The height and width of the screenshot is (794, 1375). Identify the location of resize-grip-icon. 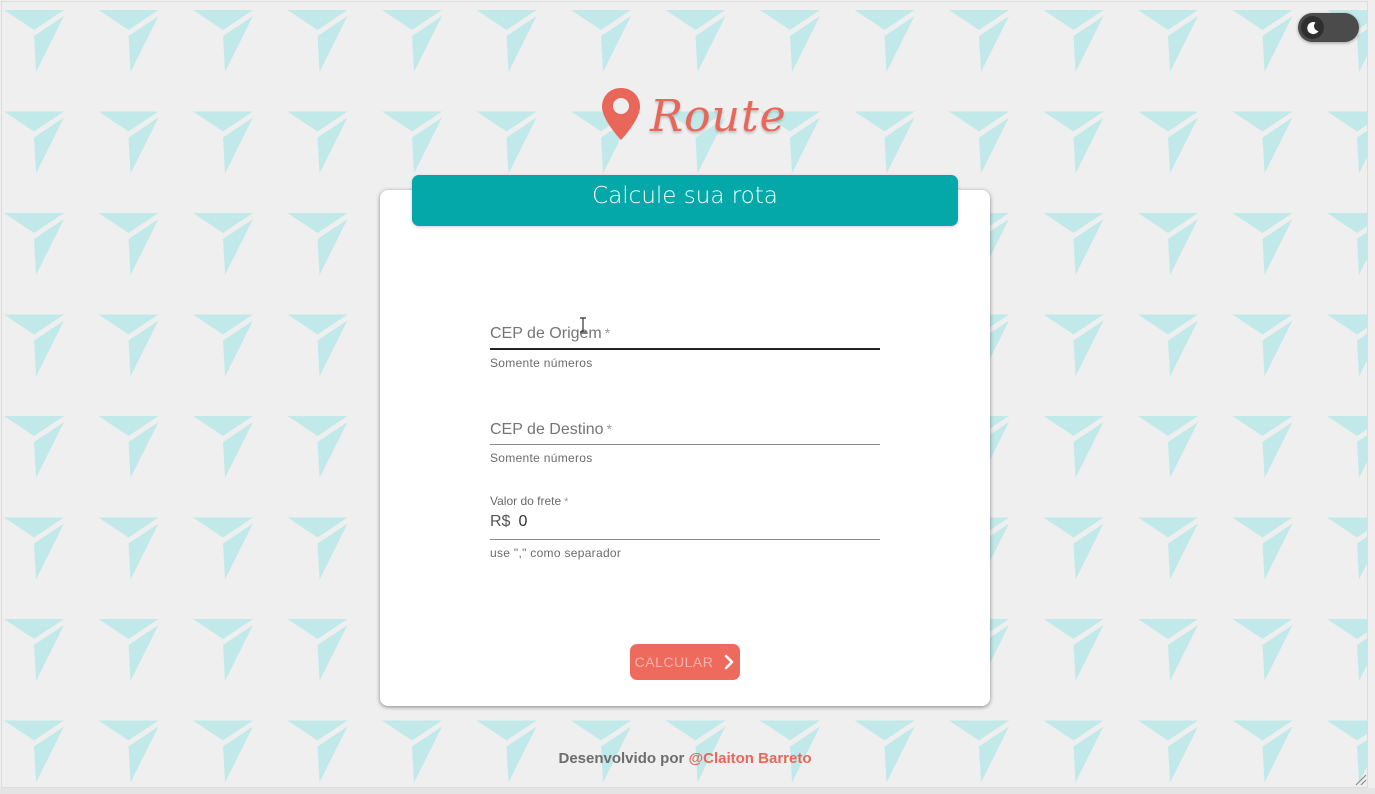
(1360, 779).